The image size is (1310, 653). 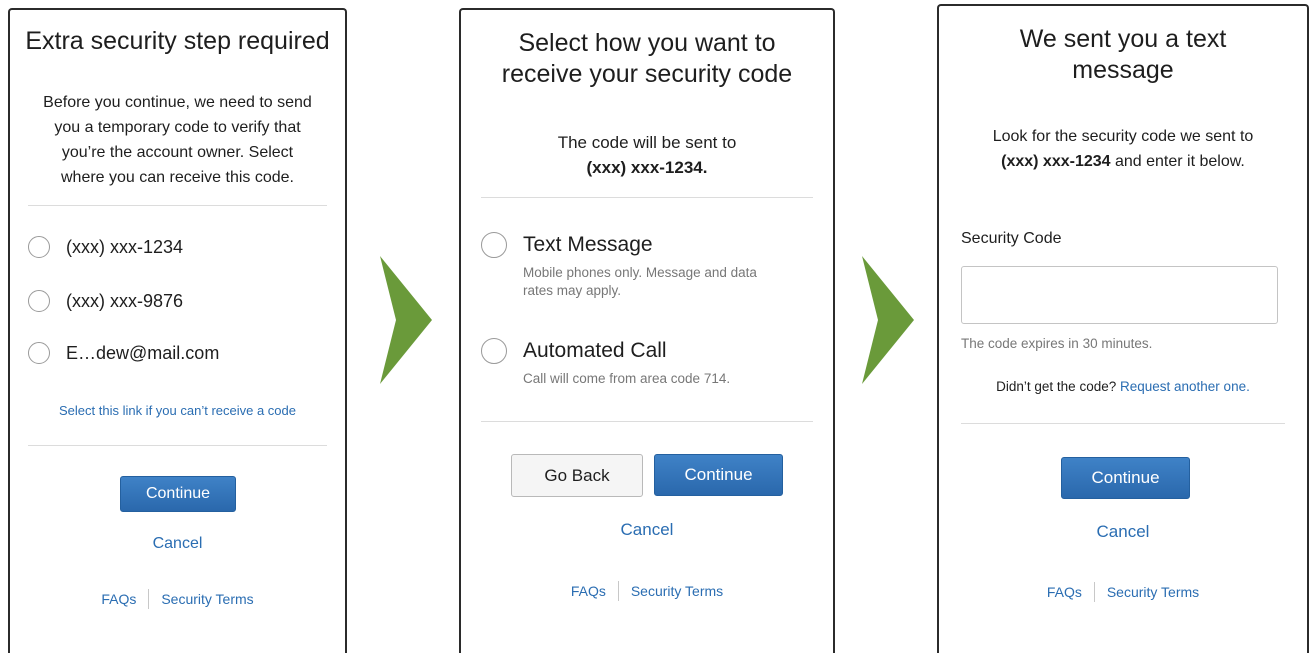 What do you see at coordinates (1123, 70) in the screenshot?
I see `title-line: message` at bounding box center [1123, 70].